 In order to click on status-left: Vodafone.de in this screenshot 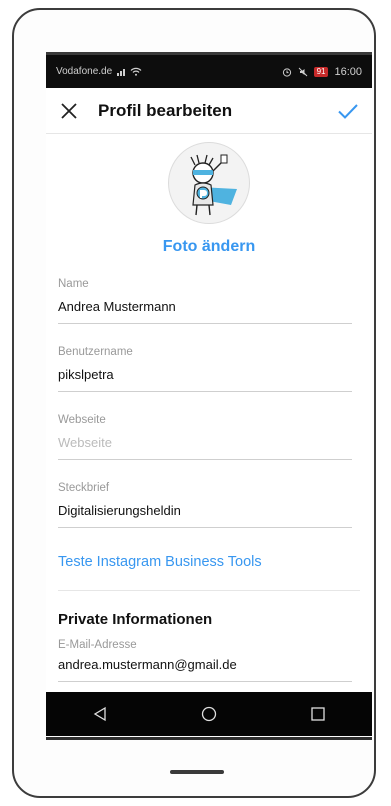, I will do `click(99, 71)`.